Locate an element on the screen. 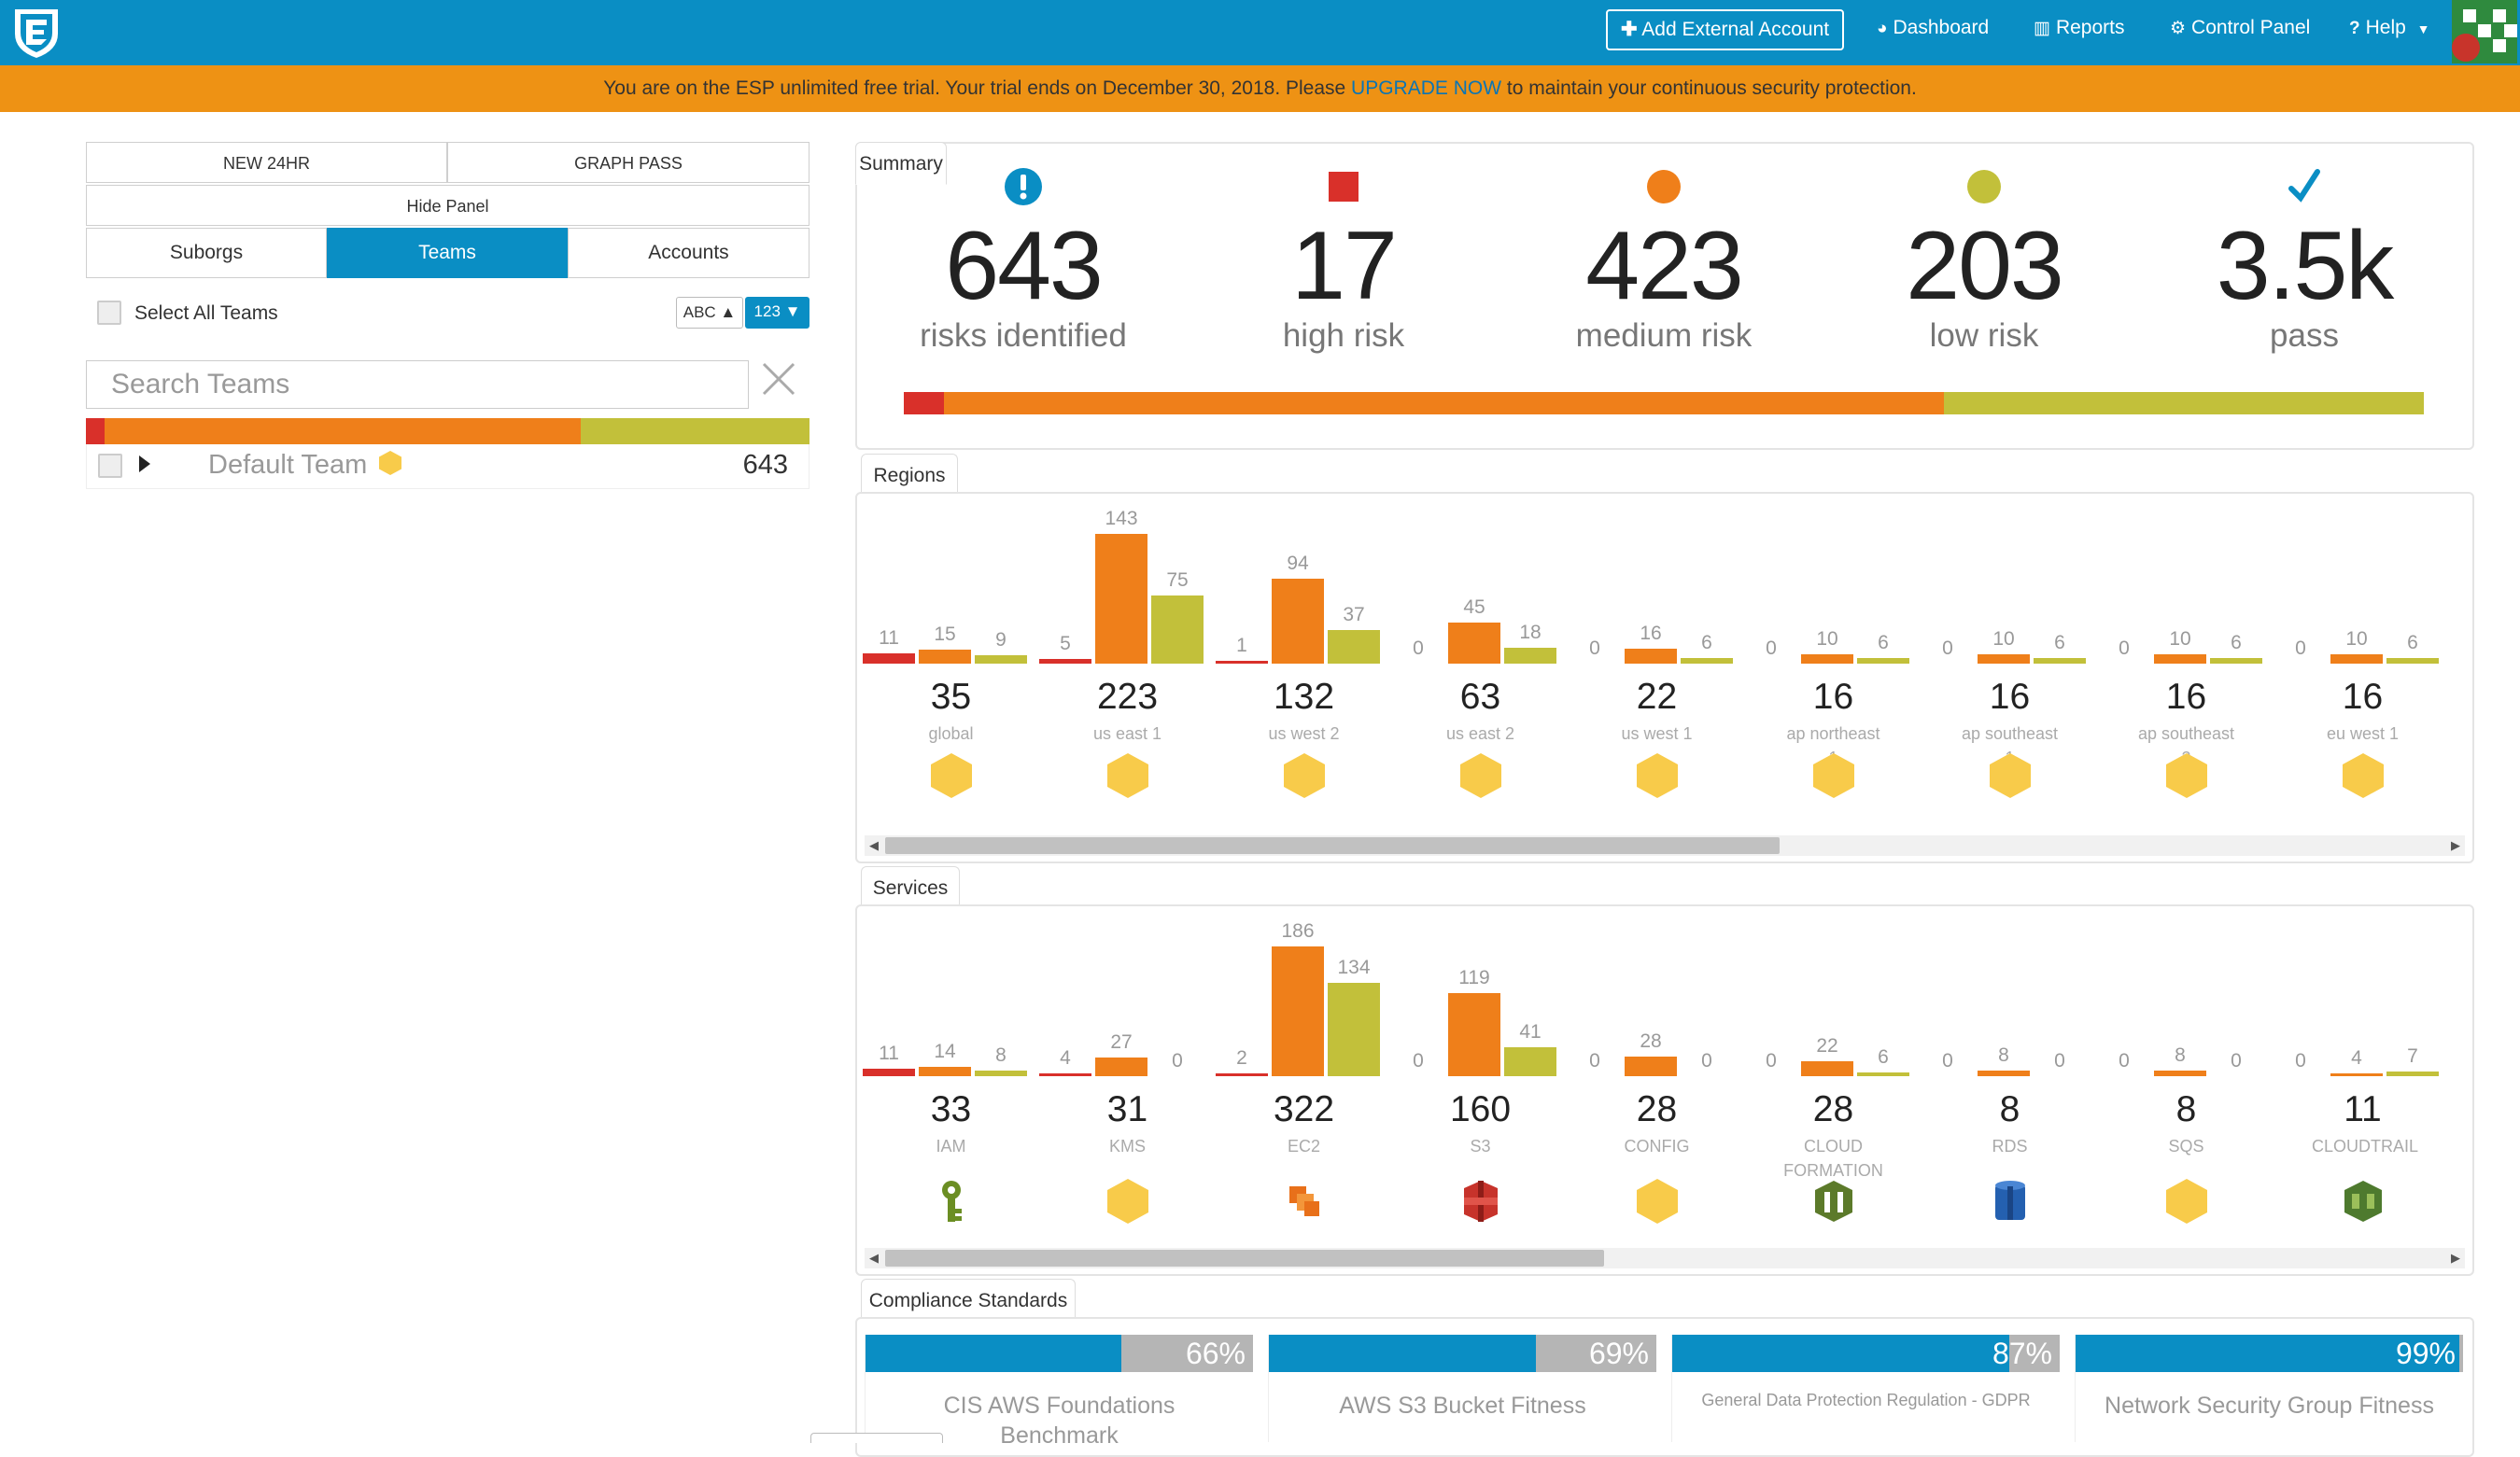  chart-column: 0 119 41 160 S3 is located at coordinates (1480, 1074).